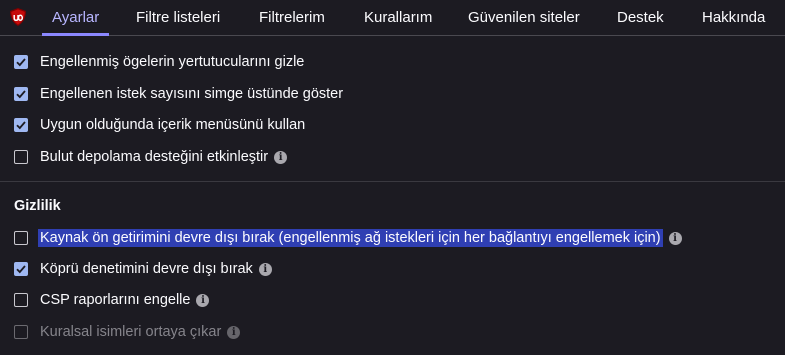 Image resolution: width=785 pixels, height=355 pixels. Describe the element at coordinates (131, 332) in the screenshot. I see `option-label: Kuralsal isimleri ortaya çıkar` at that location.